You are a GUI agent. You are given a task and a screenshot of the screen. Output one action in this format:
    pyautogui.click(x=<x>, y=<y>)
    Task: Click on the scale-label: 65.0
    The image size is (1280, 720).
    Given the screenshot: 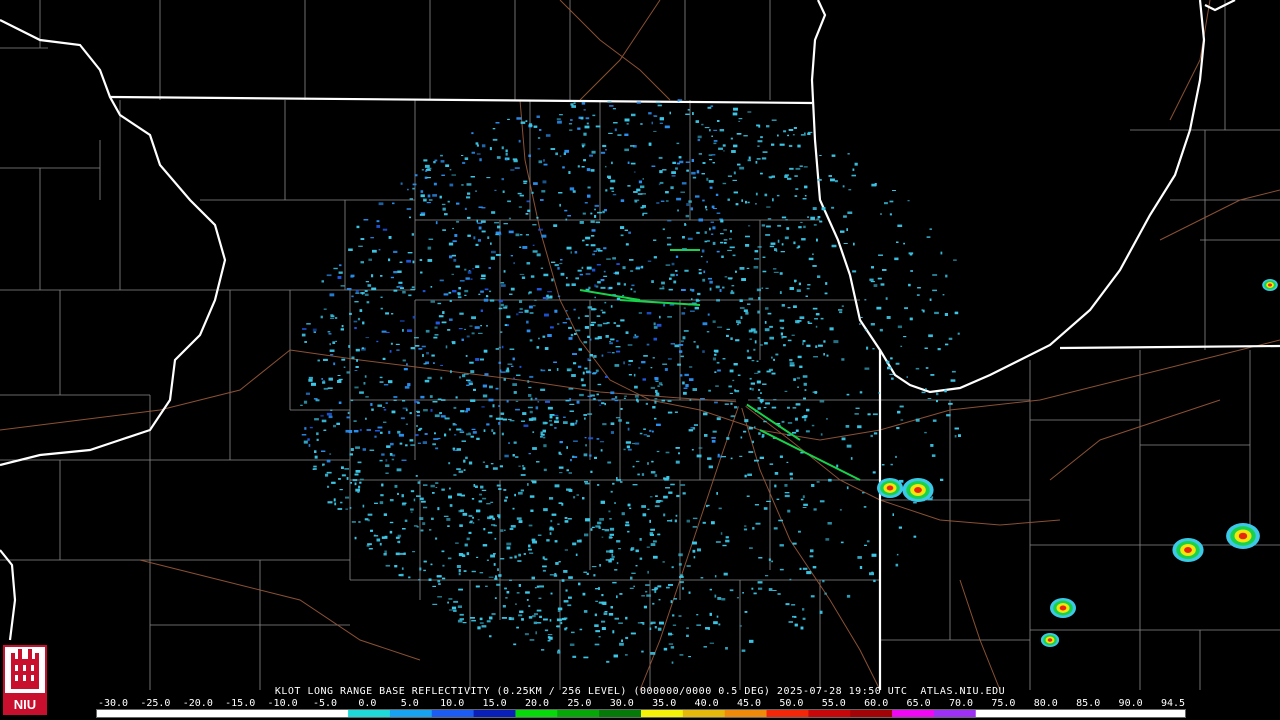 What is the action you would take?
    pyautogui.click(x=918, y=703)
    